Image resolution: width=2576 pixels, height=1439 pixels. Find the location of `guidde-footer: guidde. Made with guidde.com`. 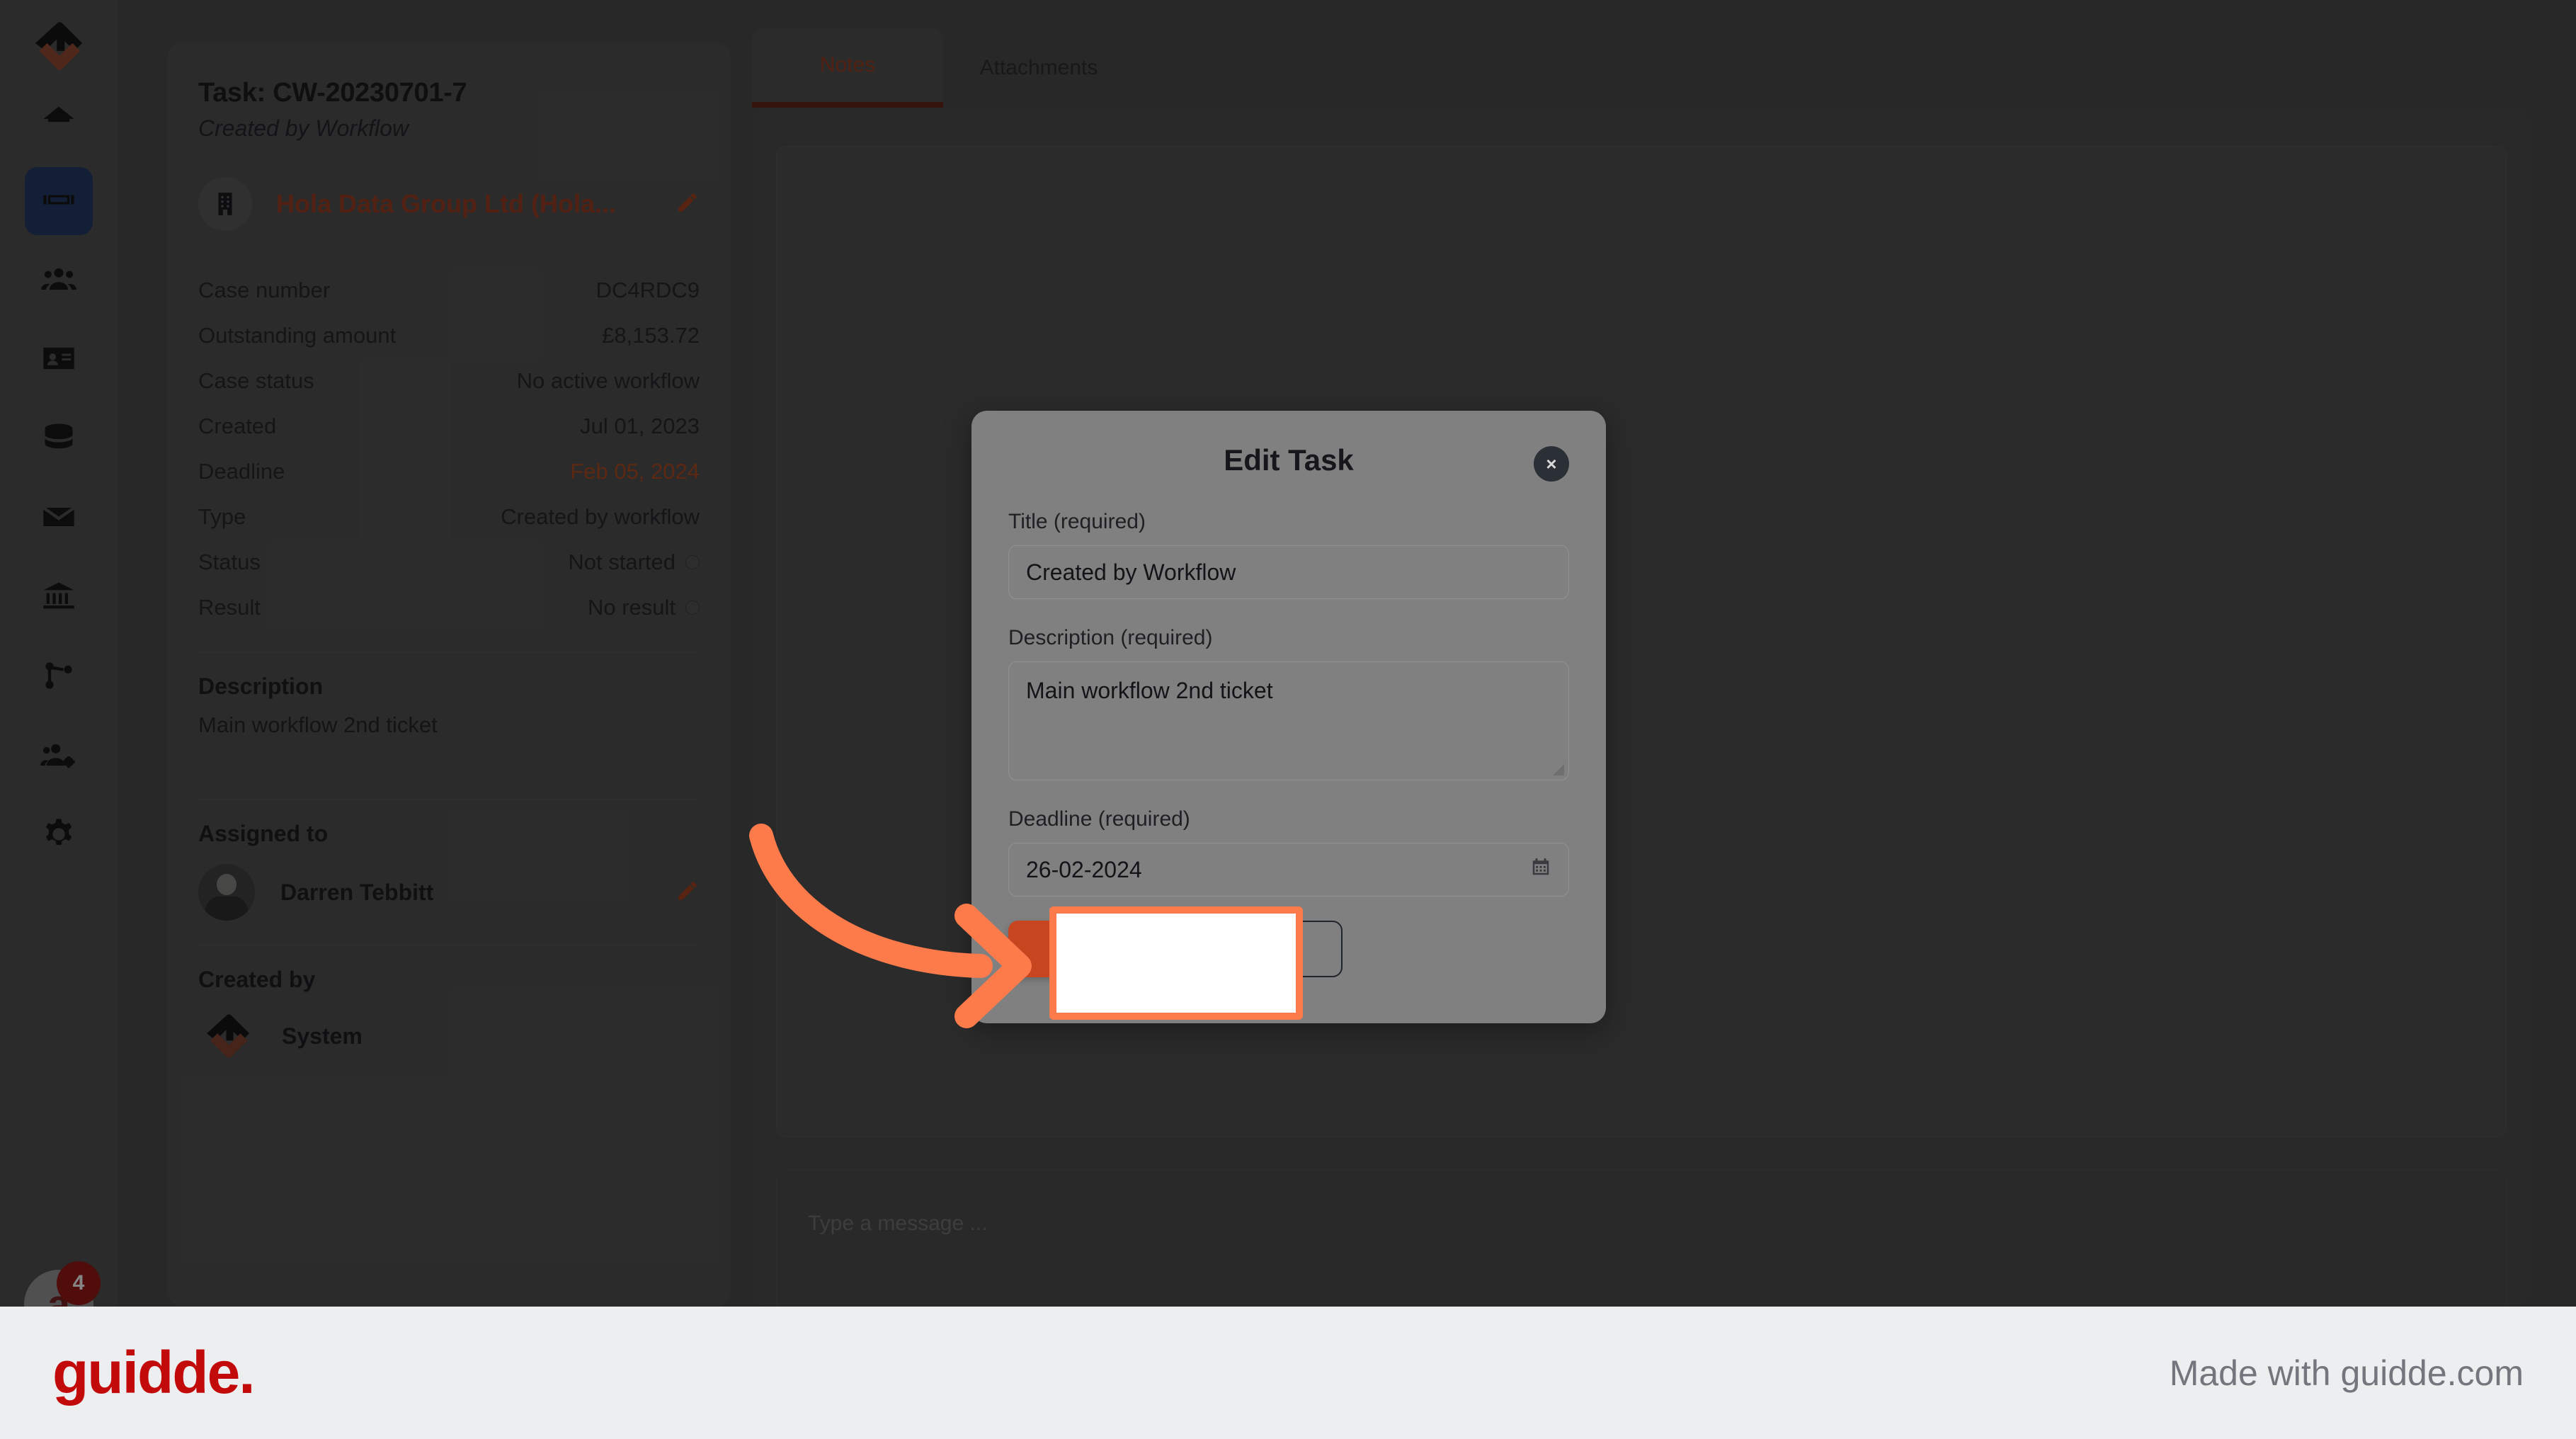

guidde-footer: guidde. Made with guidde.com is located at coordinates (1288, 1373).